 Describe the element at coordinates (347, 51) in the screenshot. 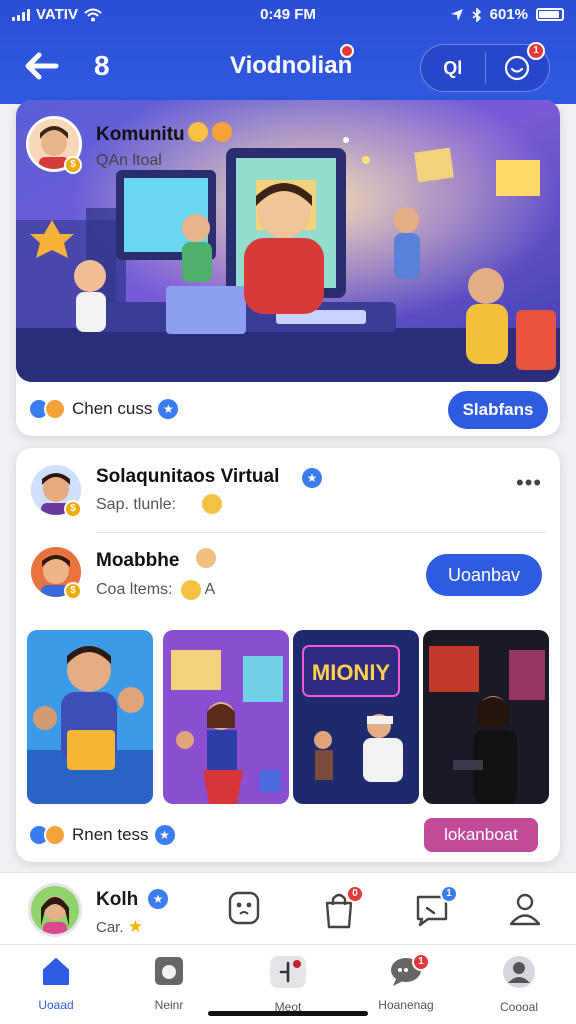

I see `title-notification-dot` at that location.